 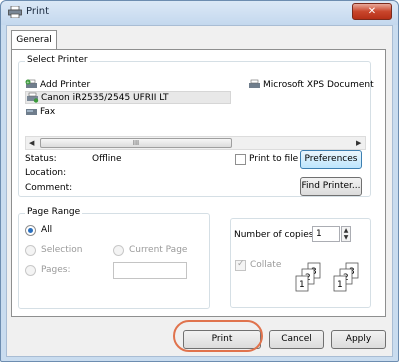 I want to click on scrollbar-thumb: III, so click(x=136, y=143).